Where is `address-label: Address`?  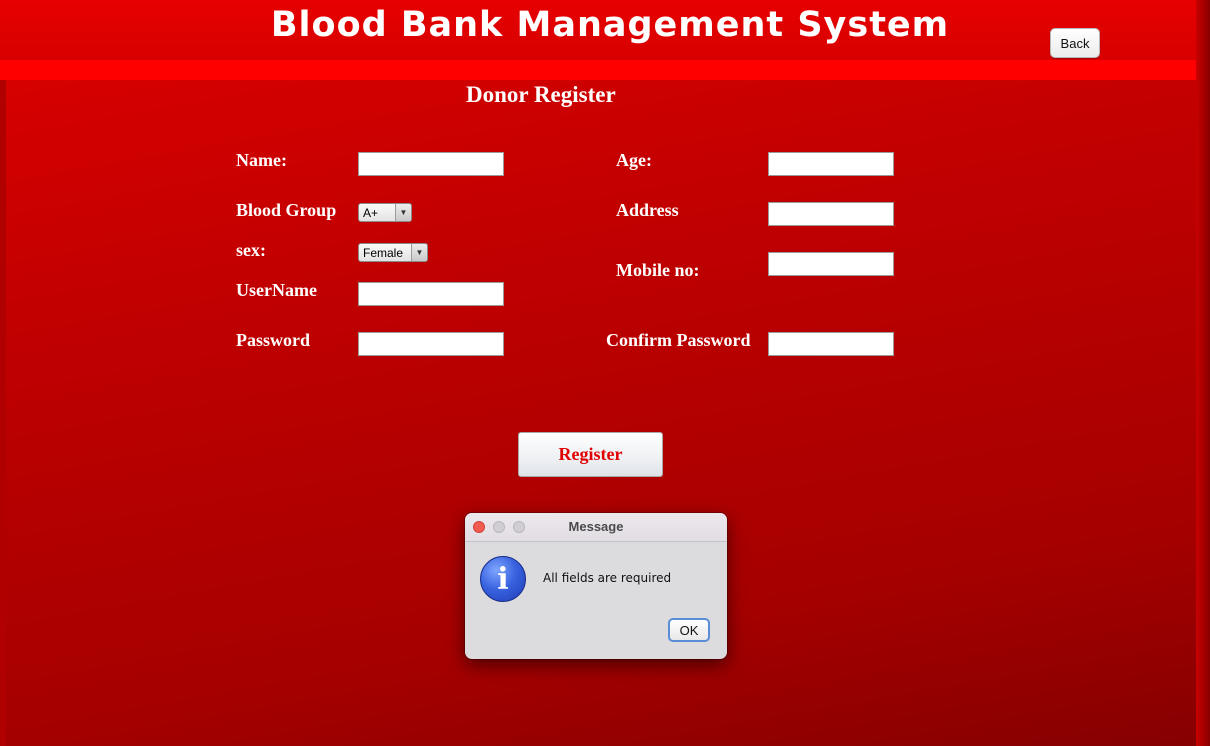
address-label: Address is located at coordinates (647, 210).